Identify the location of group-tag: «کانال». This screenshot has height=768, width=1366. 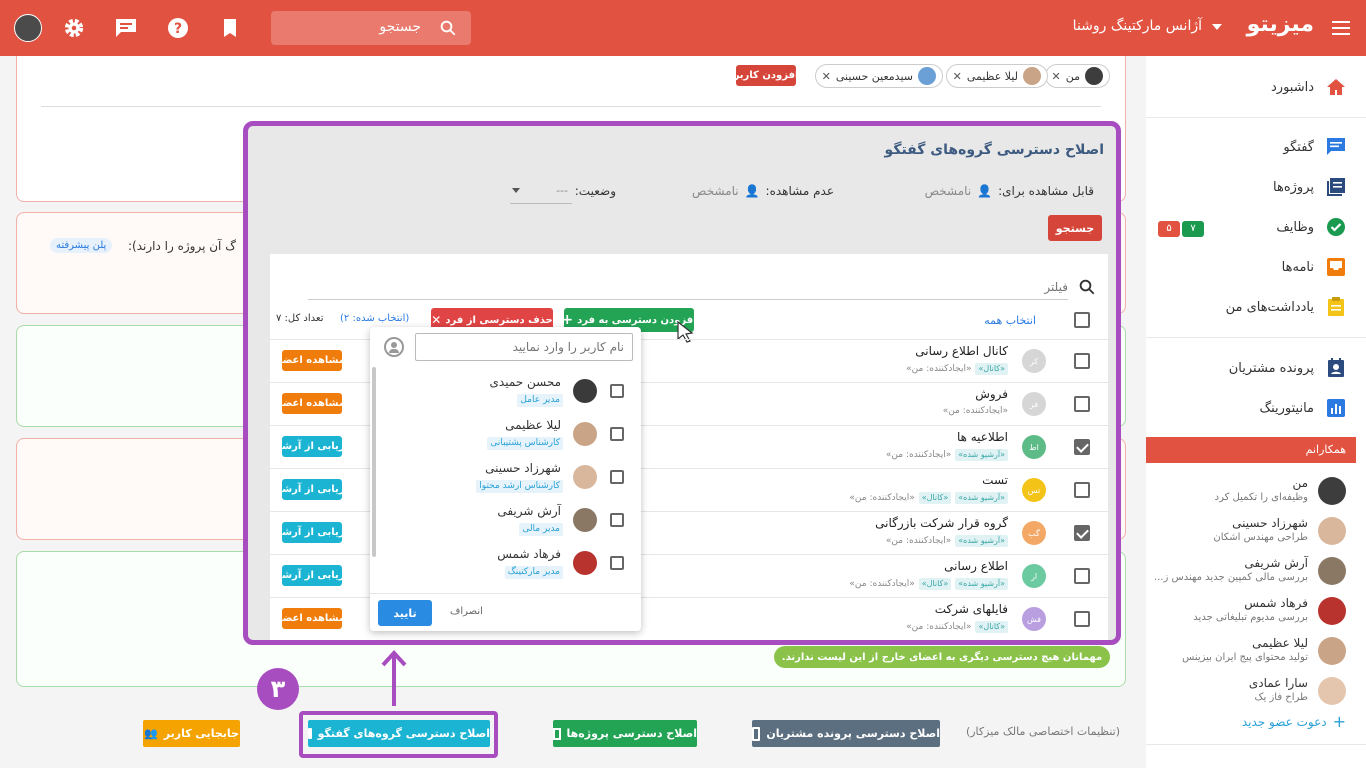
(935, 498).